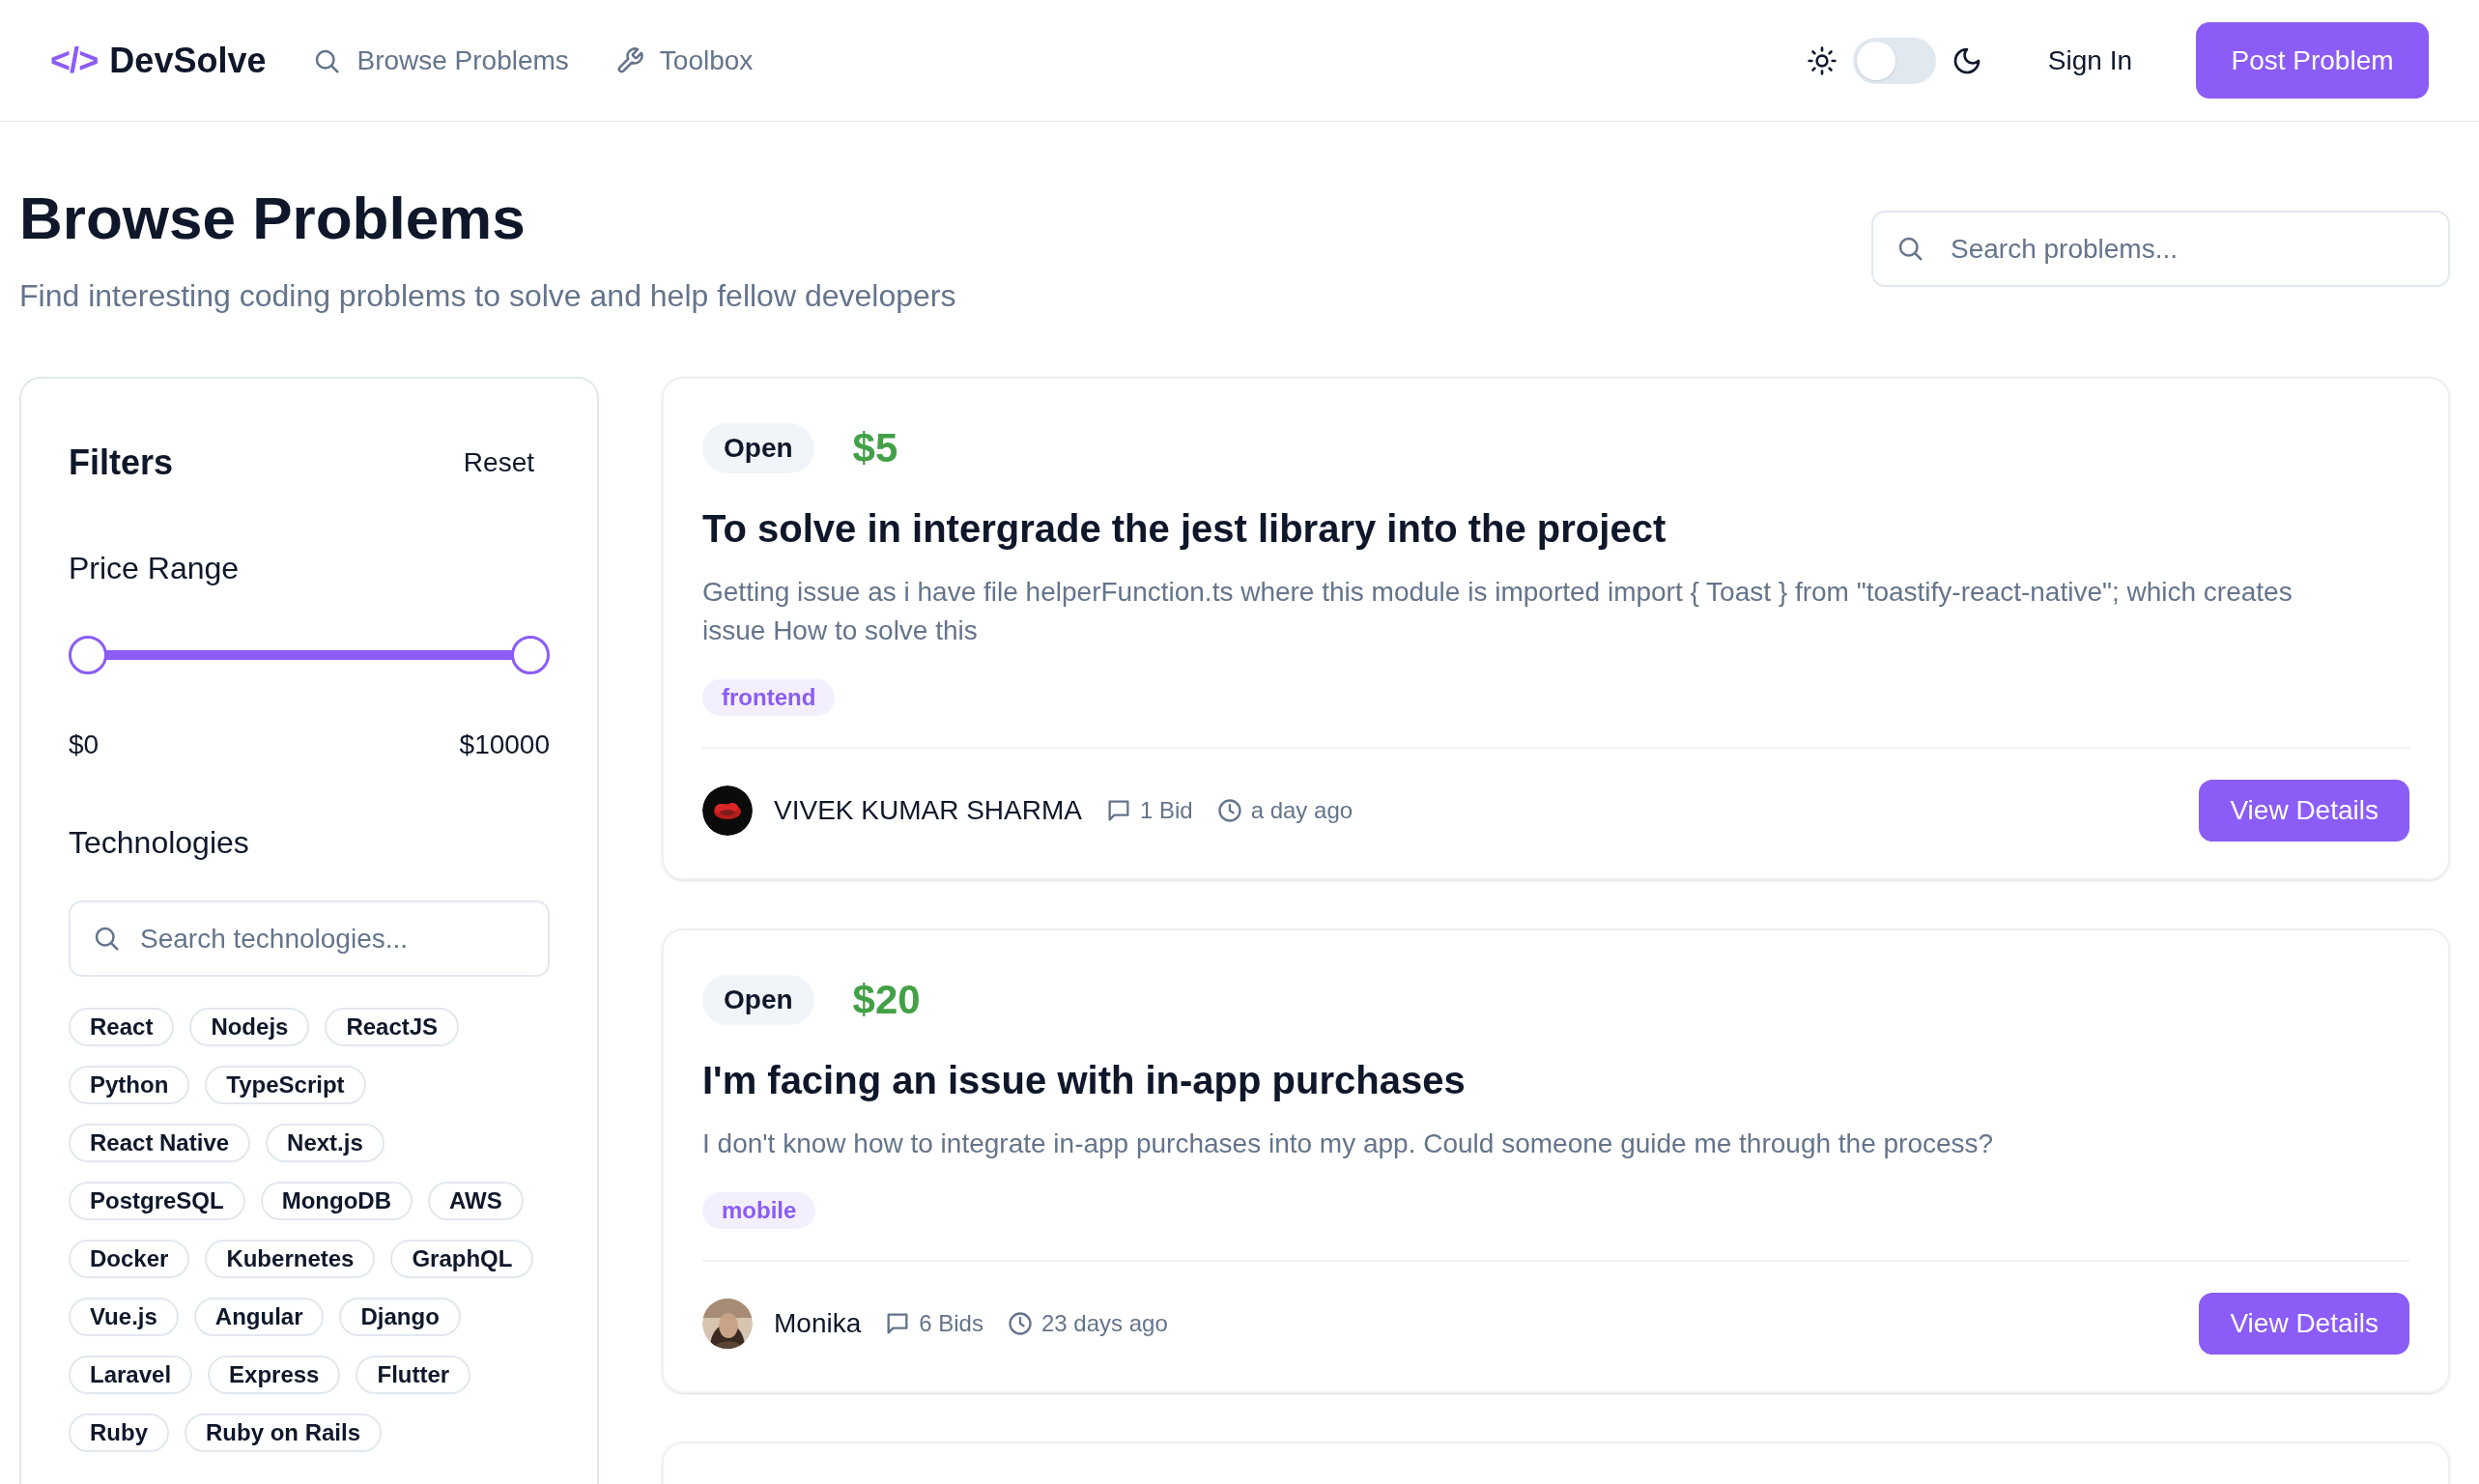  I want to click on author-name: Monika, so click(818, 1324).